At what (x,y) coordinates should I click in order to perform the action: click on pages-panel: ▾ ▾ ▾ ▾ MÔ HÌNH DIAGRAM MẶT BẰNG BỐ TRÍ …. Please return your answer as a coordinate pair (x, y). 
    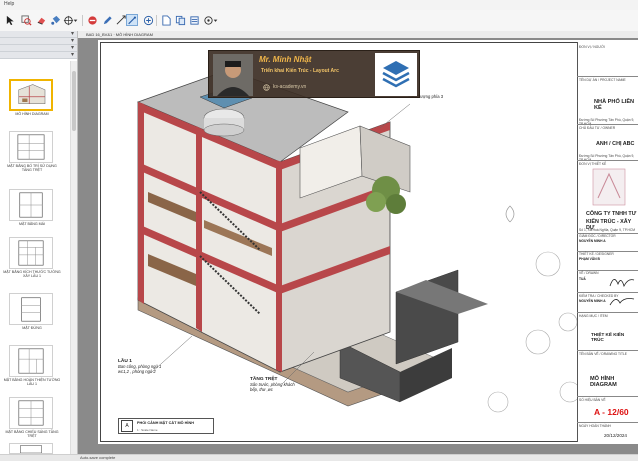
    Looking at the image, I should click on (39, 242).